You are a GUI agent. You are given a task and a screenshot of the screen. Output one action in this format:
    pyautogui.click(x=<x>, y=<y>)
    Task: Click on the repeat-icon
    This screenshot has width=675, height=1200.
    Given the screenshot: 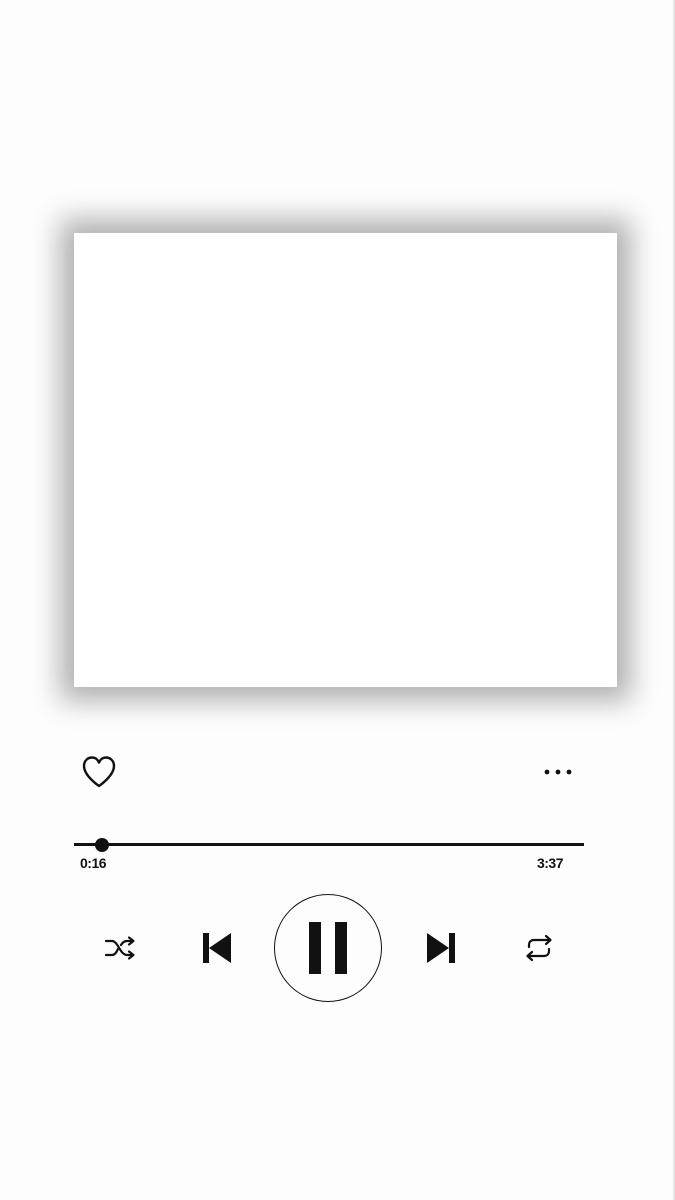 What is the action you would take?
    pyautogui.click(x=539, y=948)
    